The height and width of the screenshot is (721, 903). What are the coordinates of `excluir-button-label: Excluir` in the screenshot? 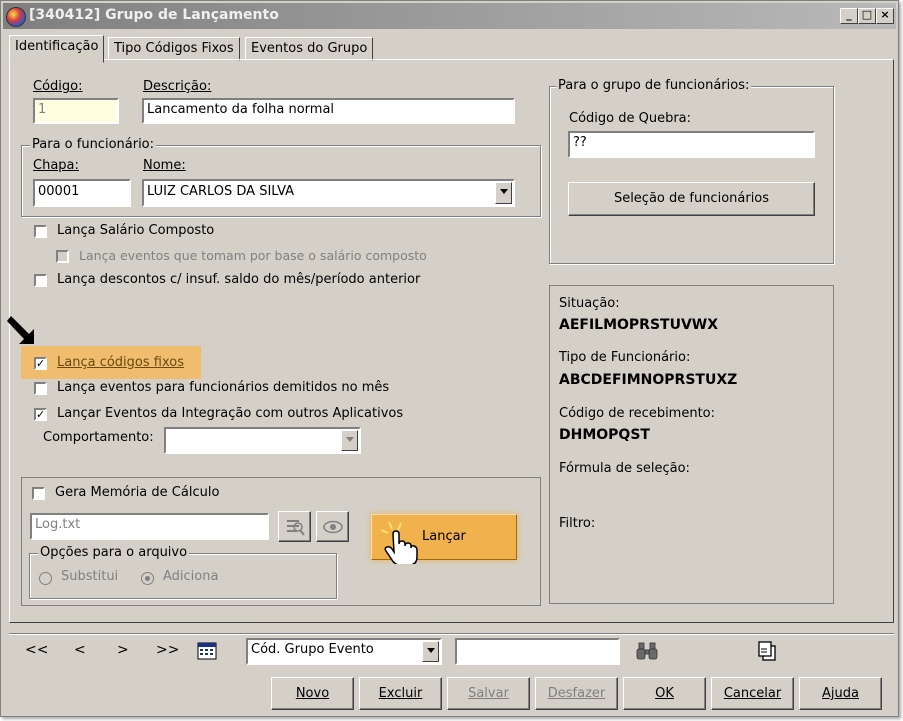 It's located at (400, 693).